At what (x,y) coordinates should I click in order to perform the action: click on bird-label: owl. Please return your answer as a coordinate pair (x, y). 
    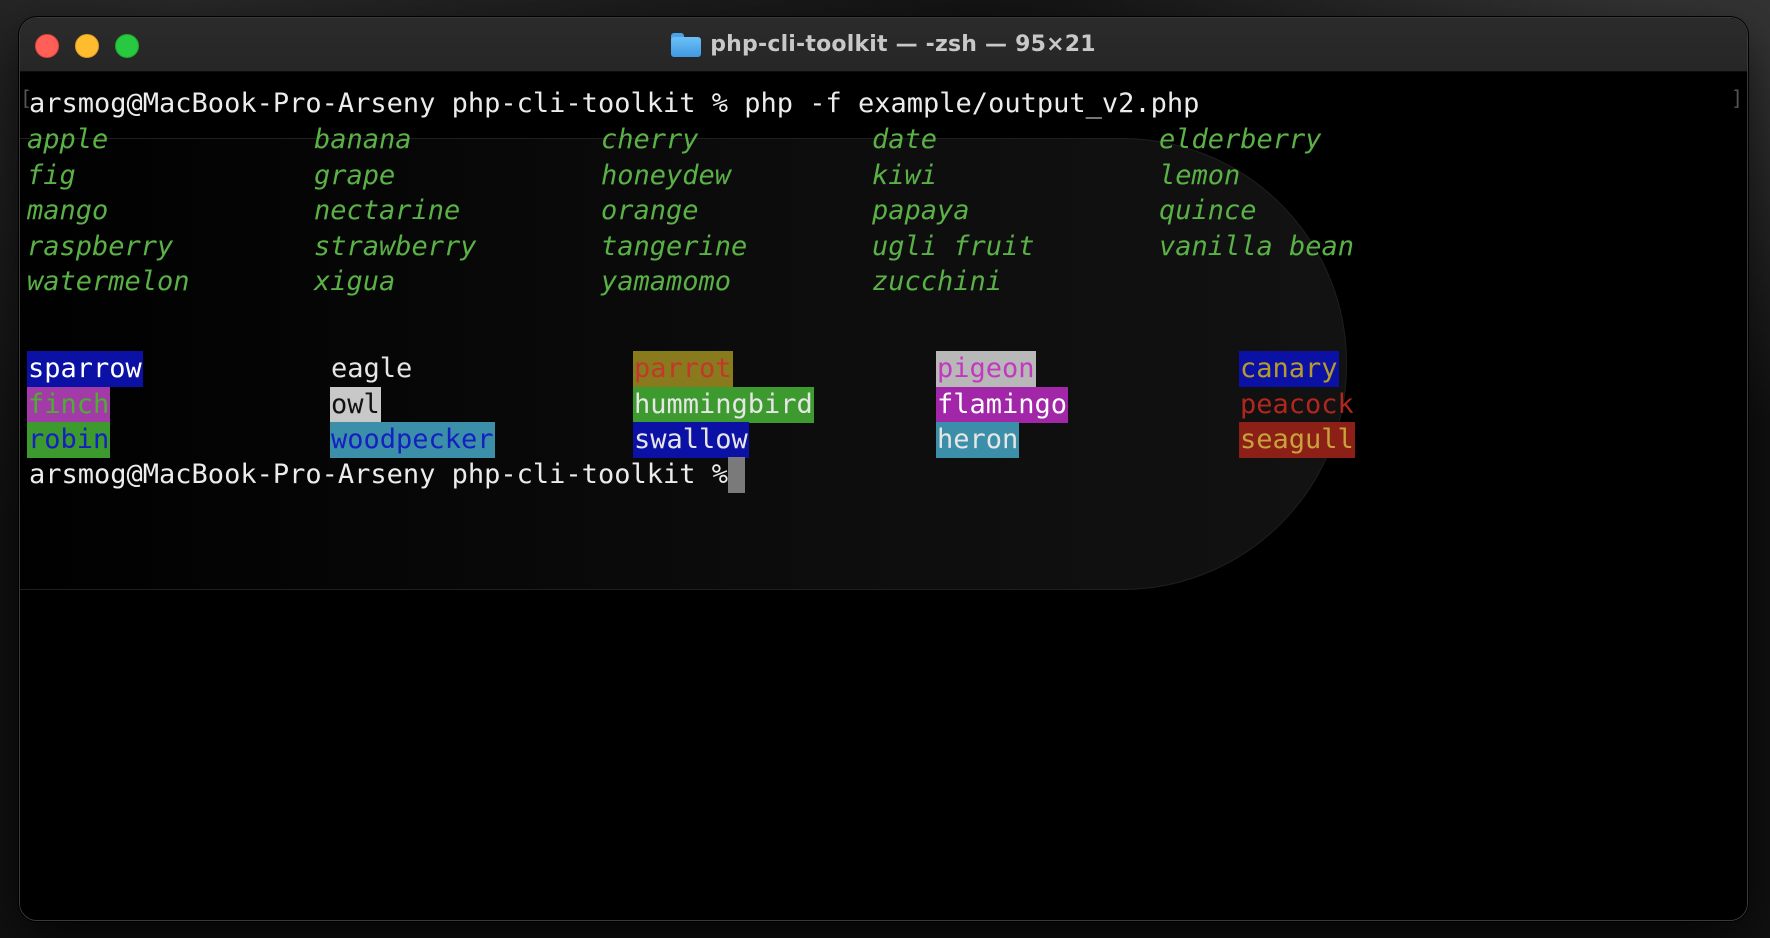
    Looking at the image, I should click on (355, 404).